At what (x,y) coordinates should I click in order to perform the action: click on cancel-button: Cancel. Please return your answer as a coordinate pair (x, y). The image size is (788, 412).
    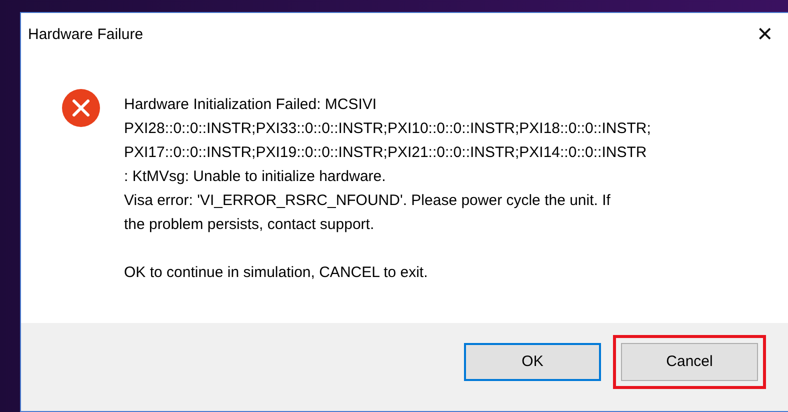
    Looking at the image, I should click on (689, 362).